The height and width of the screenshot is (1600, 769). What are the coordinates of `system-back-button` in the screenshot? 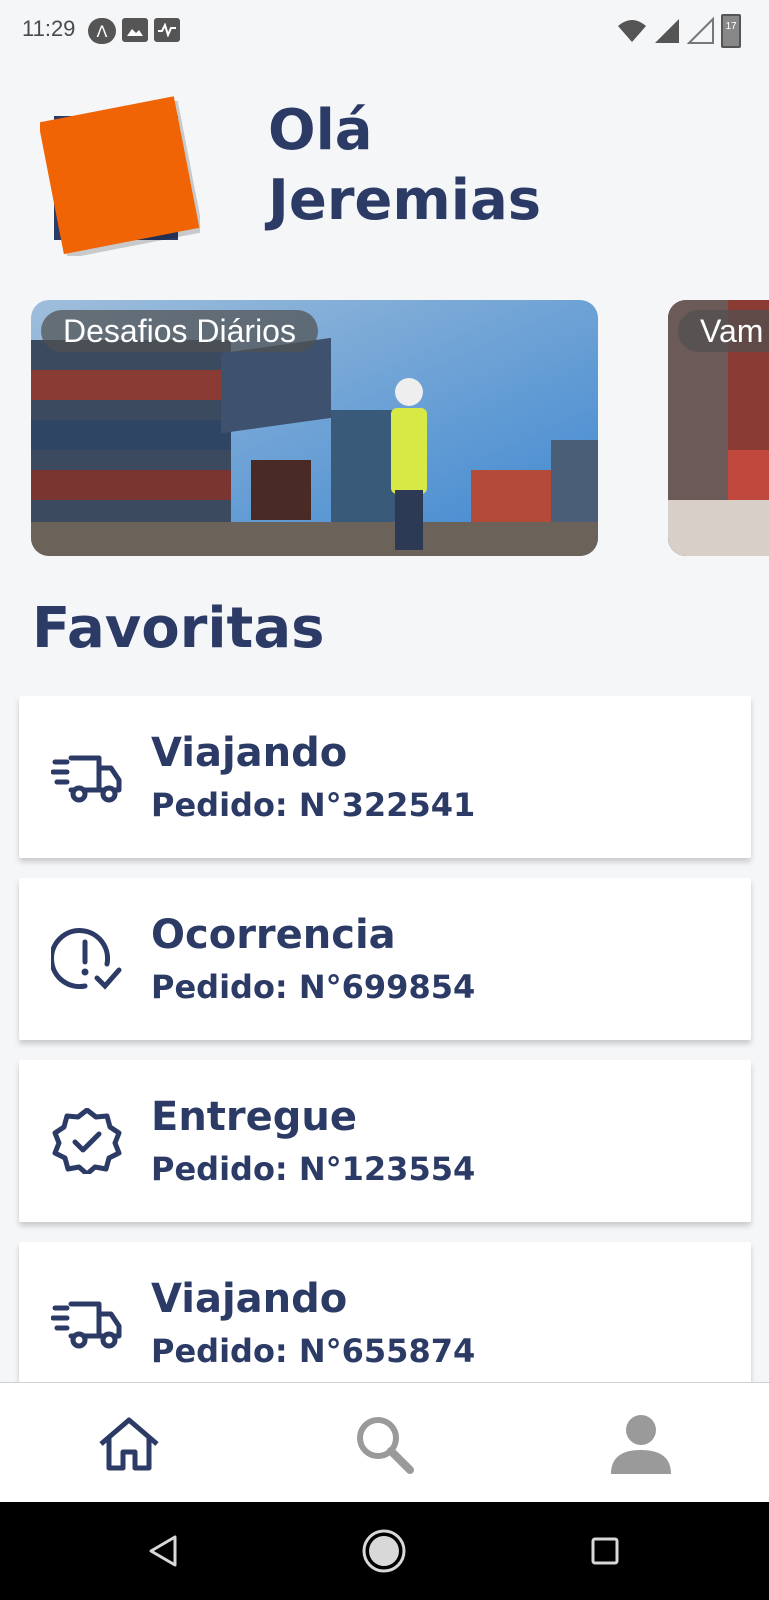 It's located at (163, 1551).